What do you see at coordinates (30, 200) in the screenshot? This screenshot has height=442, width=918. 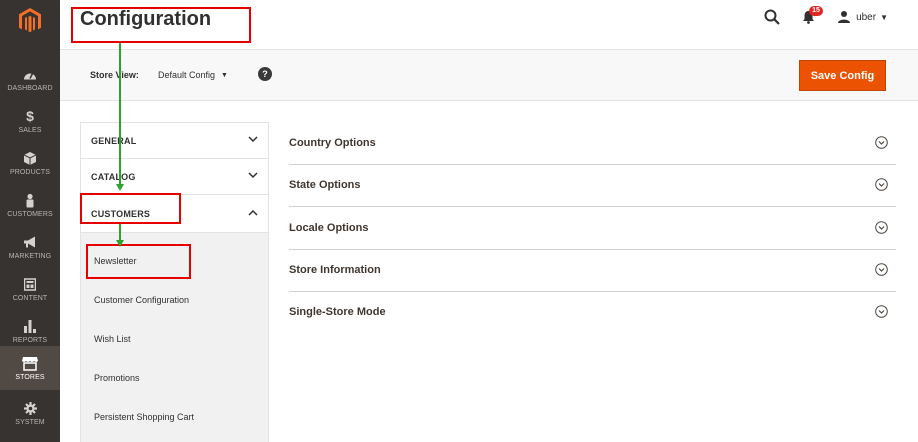 I see `person-icon` at bounding box center [30, 200].